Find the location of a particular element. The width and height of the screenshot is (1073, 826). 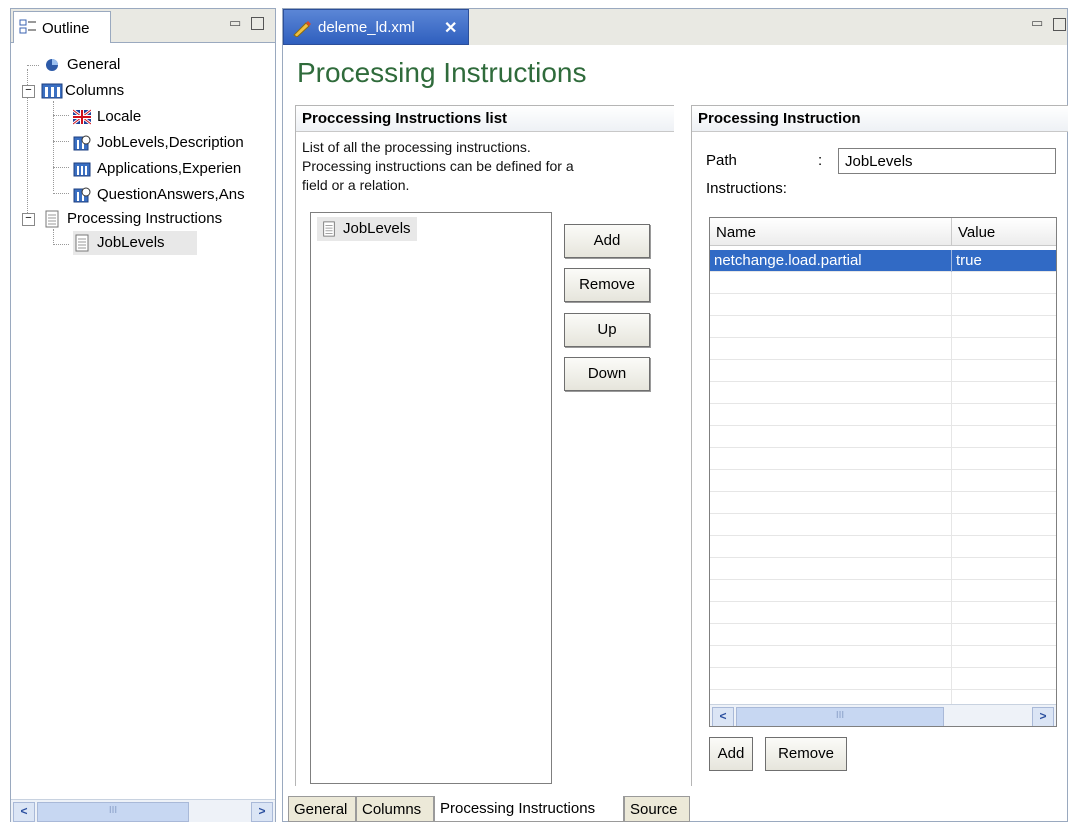

tree-item-joblevels: JobLevels is located at coordinates (135, 243).